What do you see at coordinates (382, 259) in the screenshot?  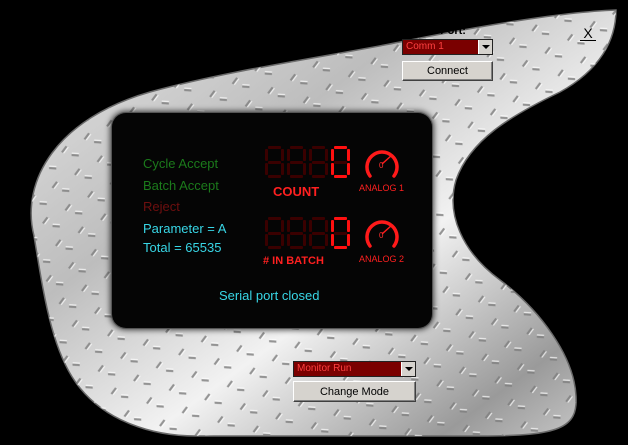 I see `analog-2-label: ANALOG 2` at bounding box center [382, 259].